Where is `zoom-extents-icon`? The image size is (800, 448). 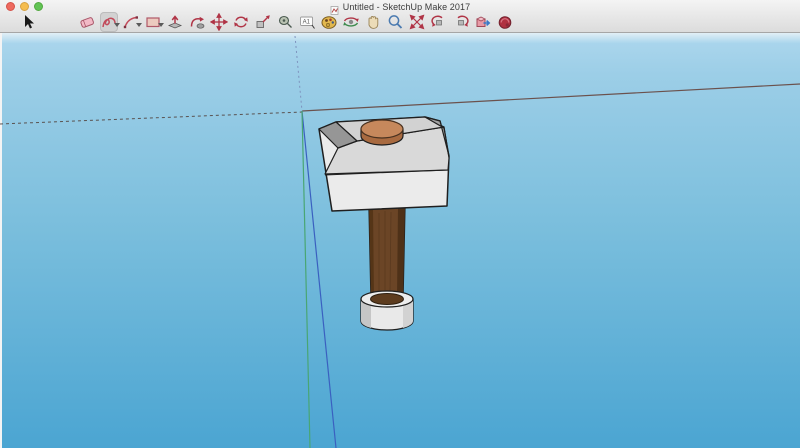 zoom-extents-icon is located at coordinates (417, 22).